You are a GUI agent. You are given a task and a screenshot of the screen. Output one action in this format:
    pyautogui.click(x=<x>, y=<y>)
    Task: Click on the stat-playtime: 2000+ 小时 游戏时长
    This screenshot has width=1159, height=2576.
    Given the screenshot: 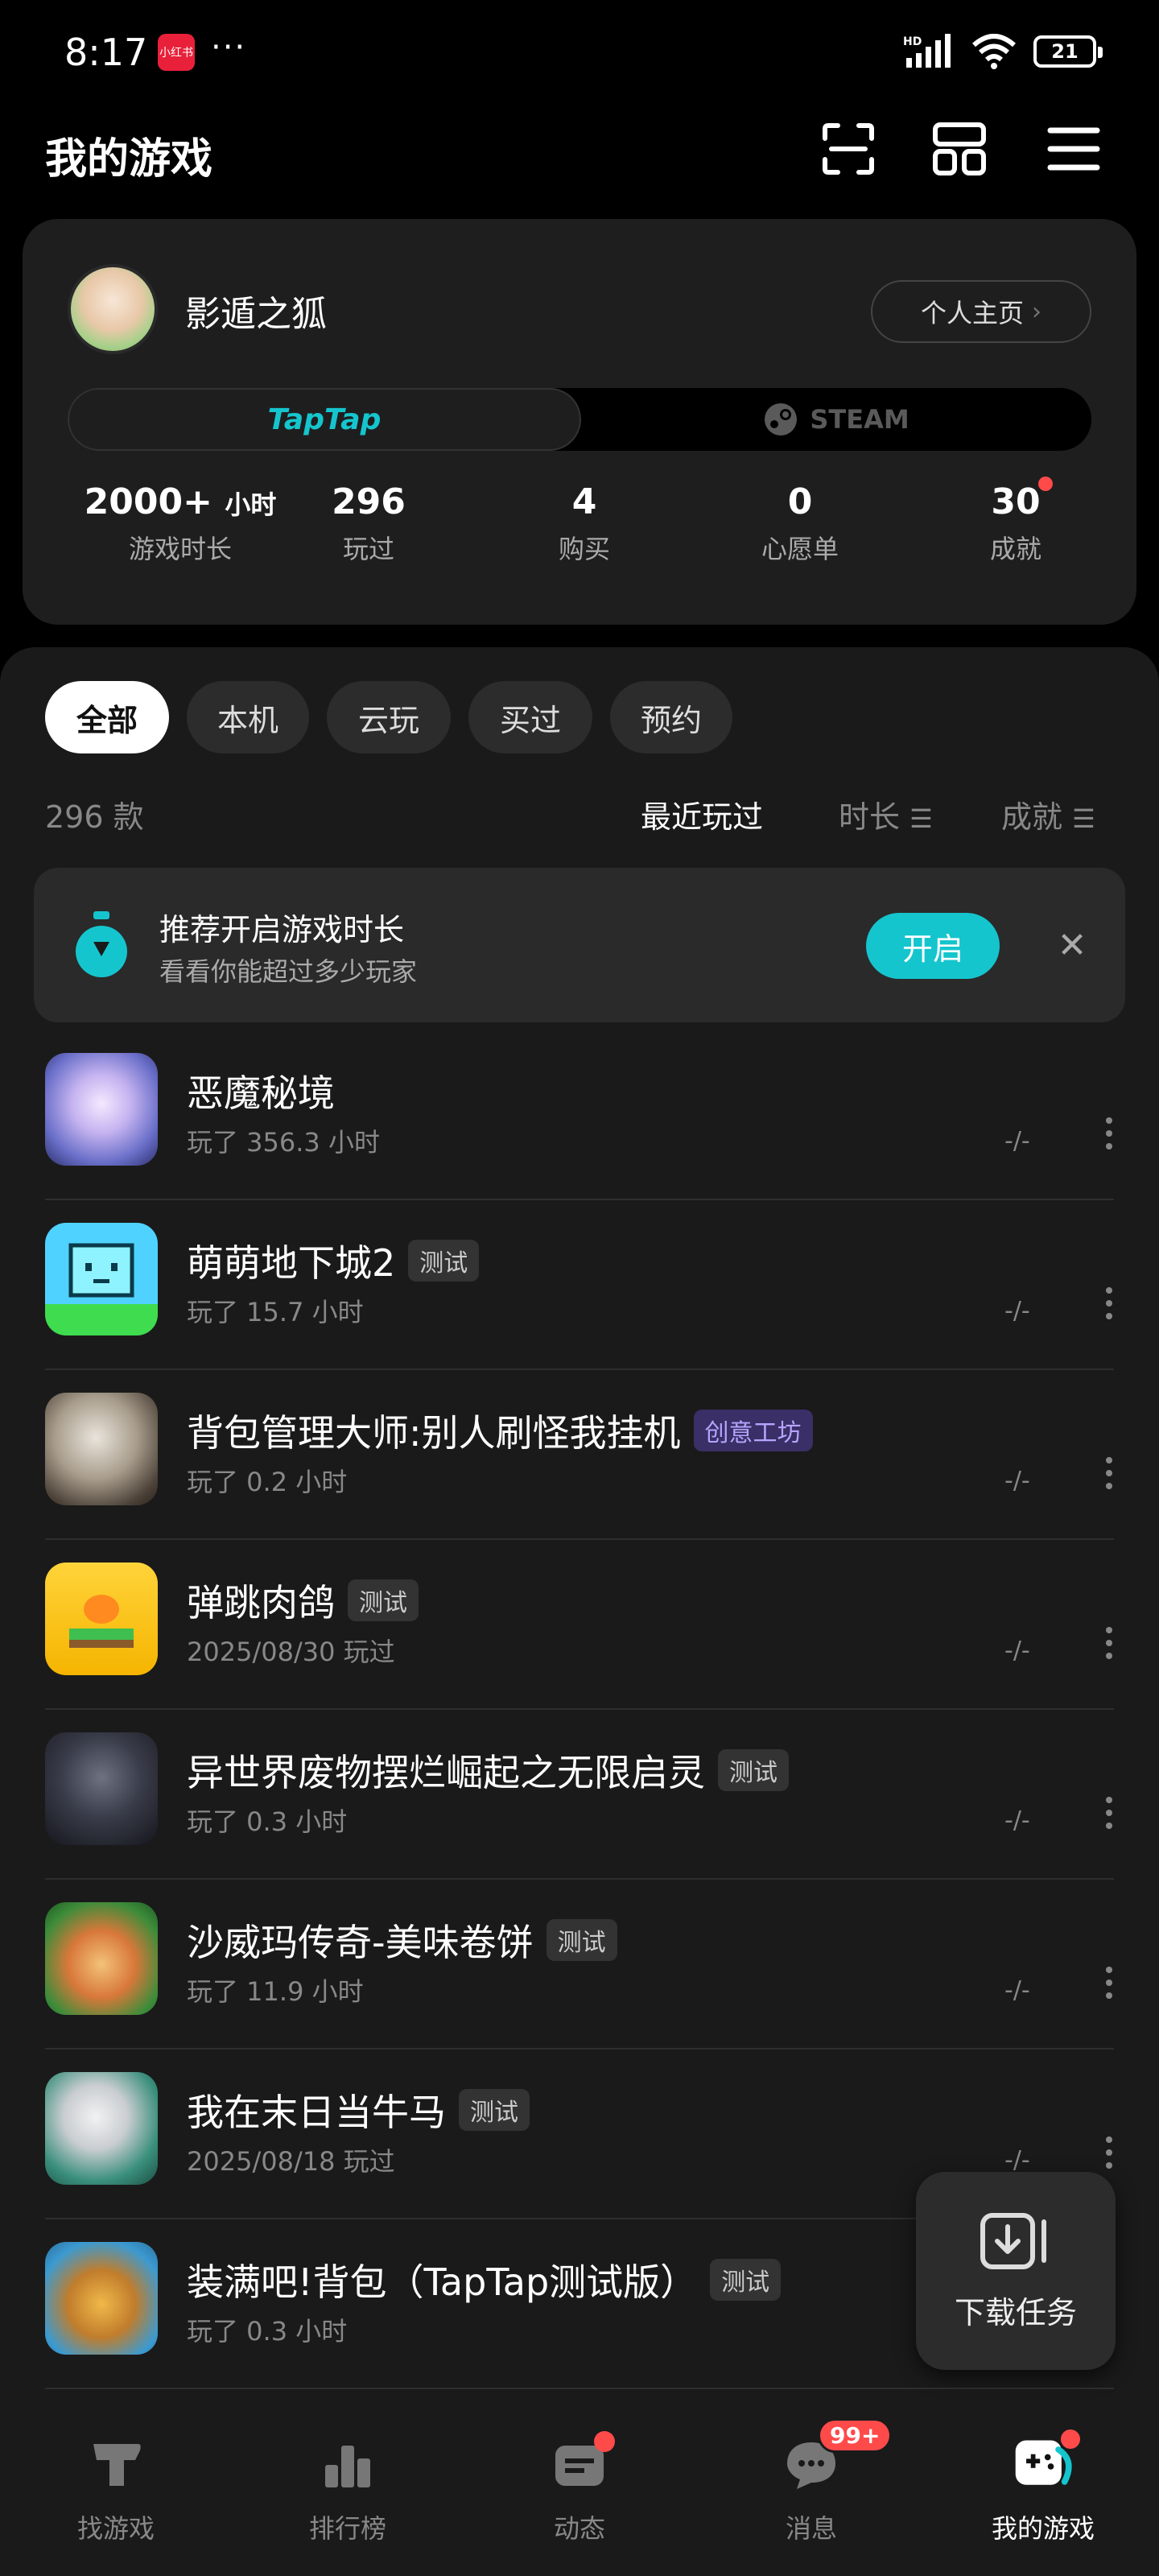 What is the action you would take?
    pyautogui.click(x=180, y=523)
    